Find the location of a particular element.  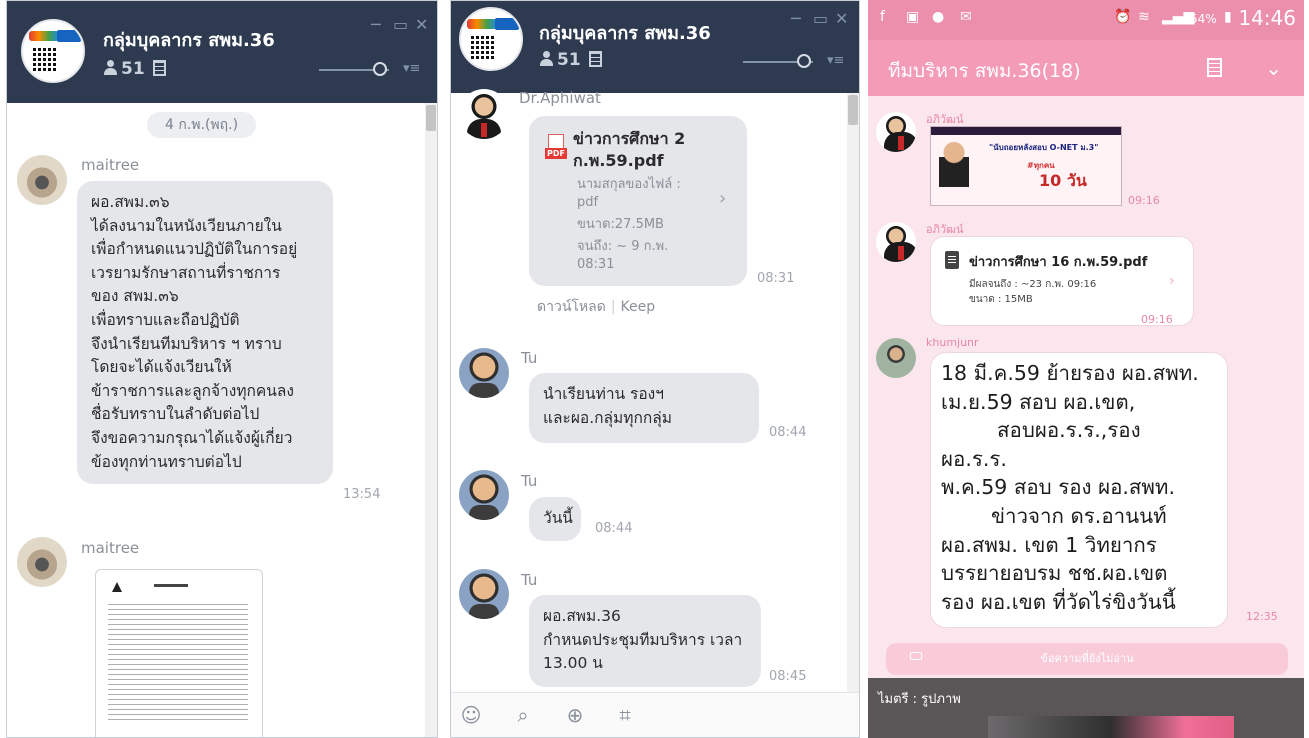

crop-icon: ⌗ is located at coordinates (625, 715).